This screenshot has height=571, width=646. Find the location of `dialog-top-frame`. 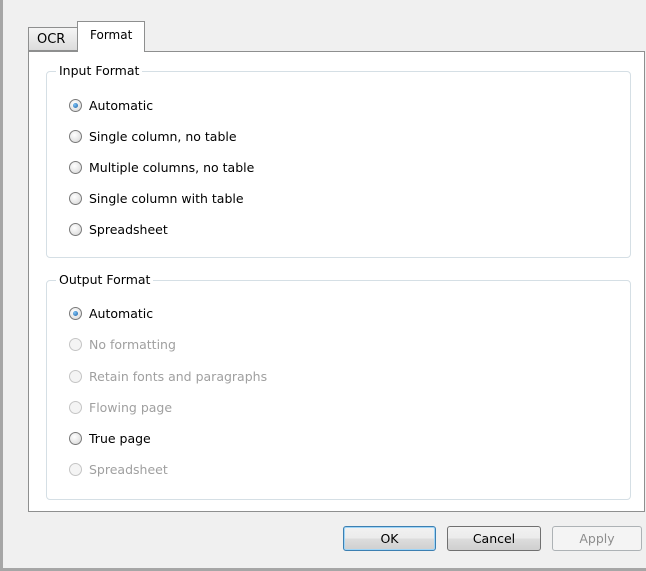

dialog-top-frame is located at coordinates (324, 6).